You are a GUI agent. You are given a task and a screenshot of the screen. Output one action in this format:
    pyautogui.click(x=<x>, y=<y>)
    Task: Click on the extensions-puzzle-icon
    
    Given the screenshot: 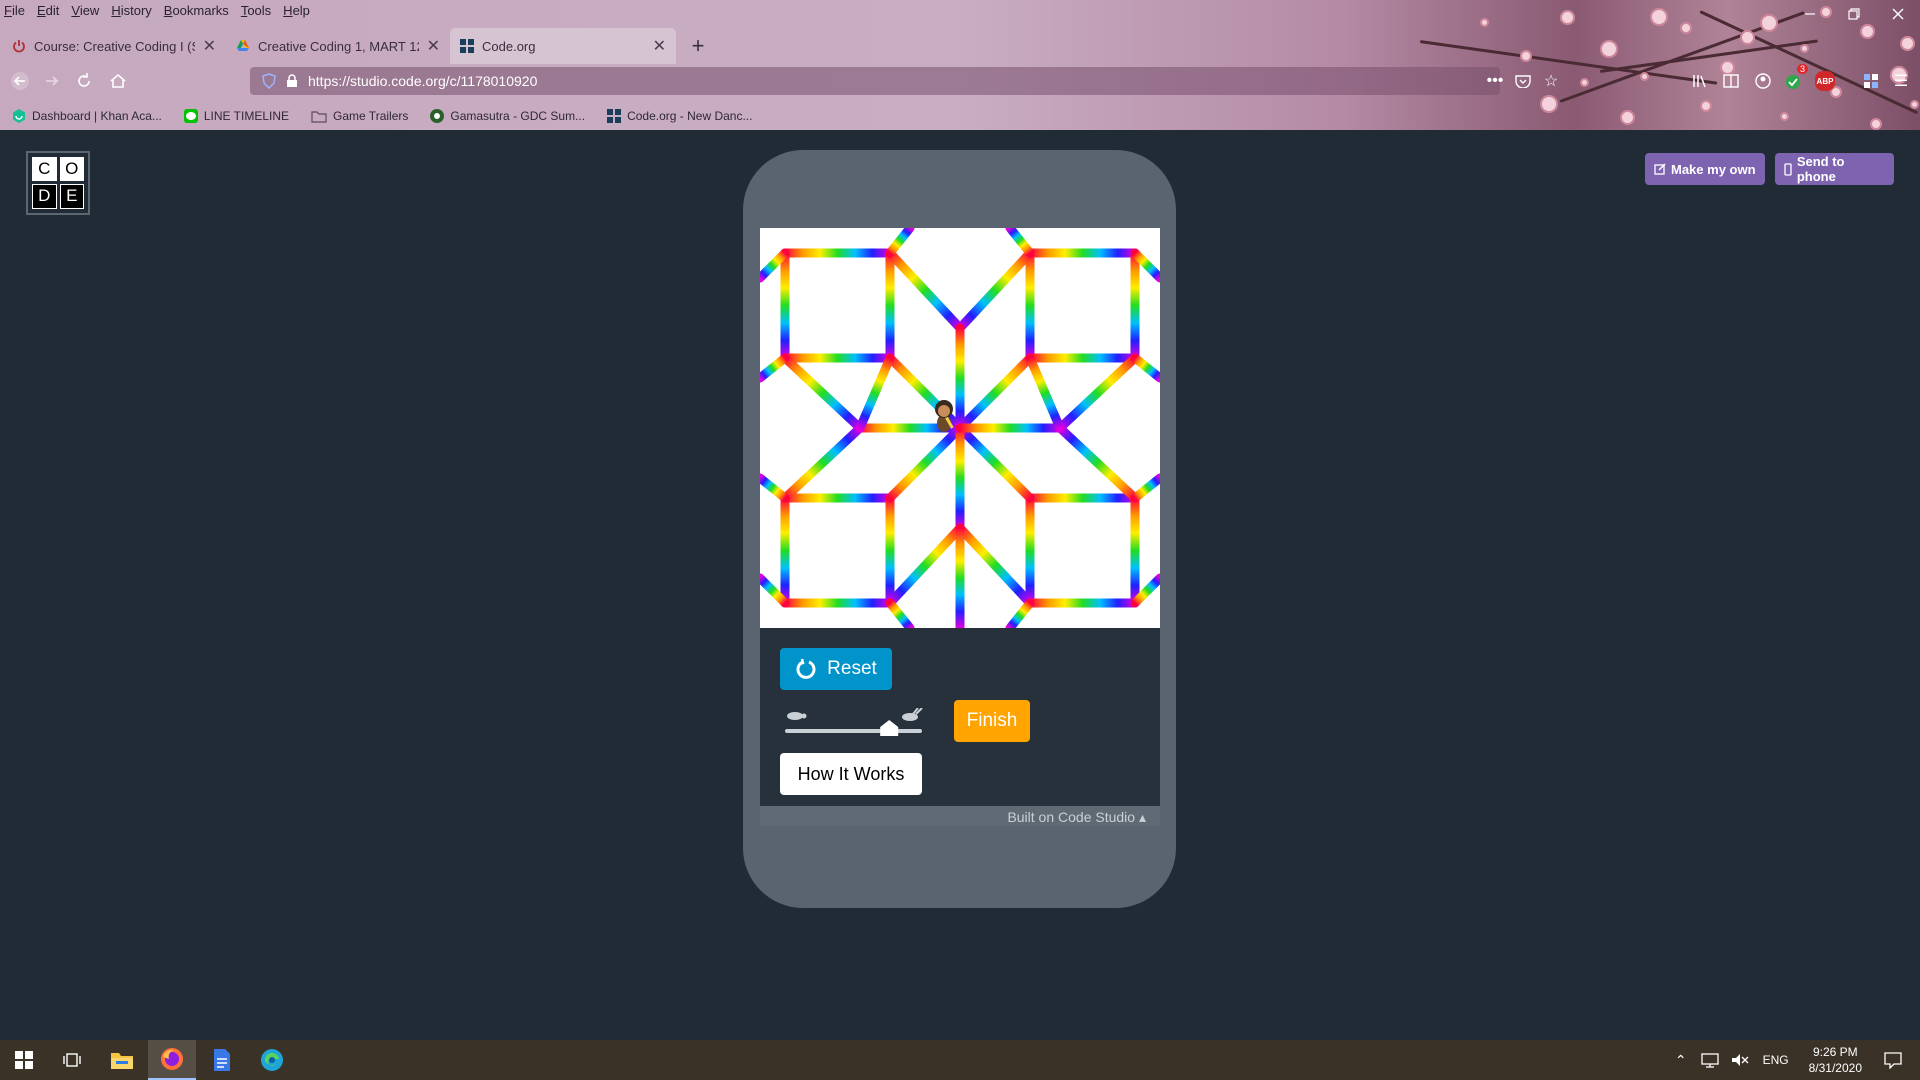 What is the action you would take?
    pyautogui.click(x=1871, y=81)
    